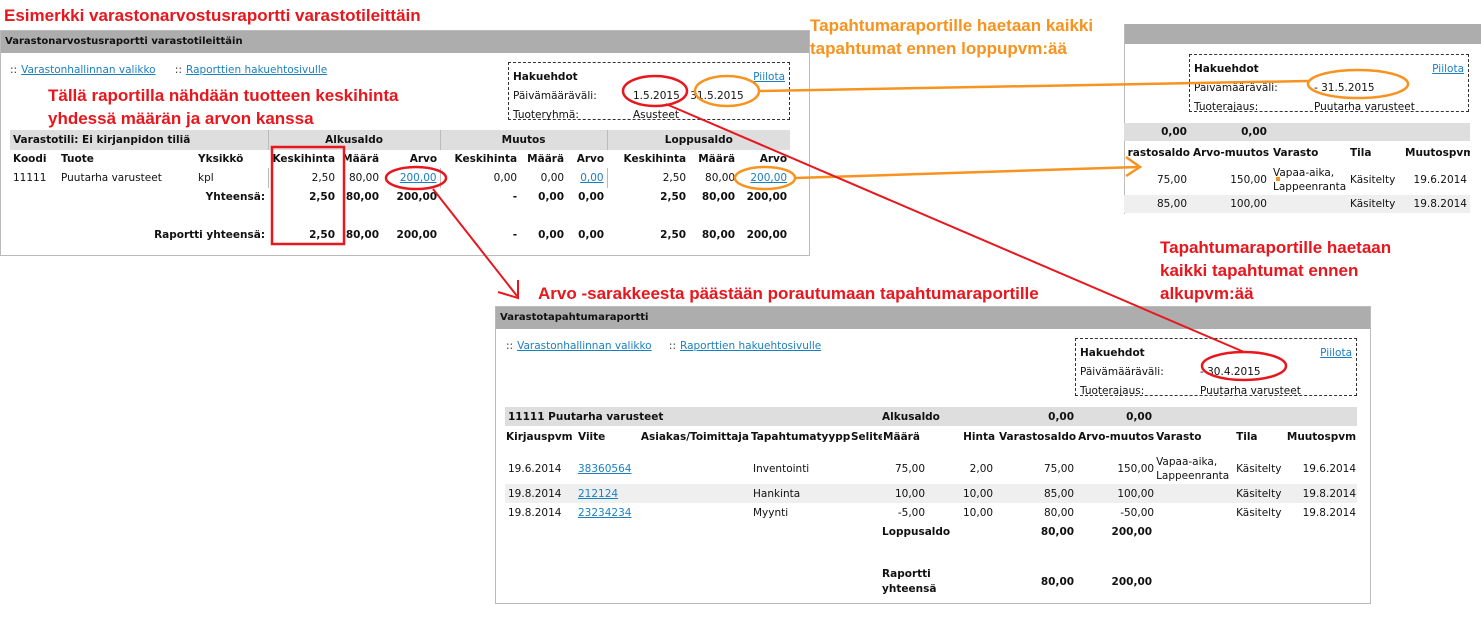 This screenshot has height=619, width=1481. I want to click on grand-total-label: Raportti yhteensä:, so click(210, 235).